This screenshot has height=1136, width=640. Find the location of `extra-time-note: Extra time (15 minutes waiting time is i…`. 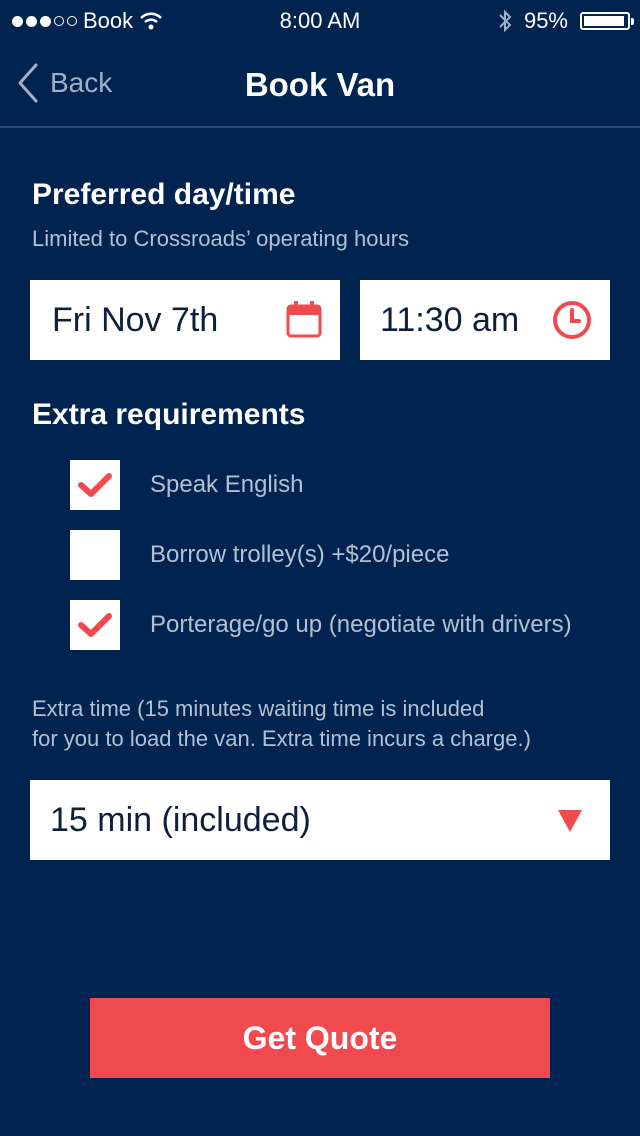

extra-time-note: Extra time (15 minutes waiting time is i… is located at coordinates (322, 724).